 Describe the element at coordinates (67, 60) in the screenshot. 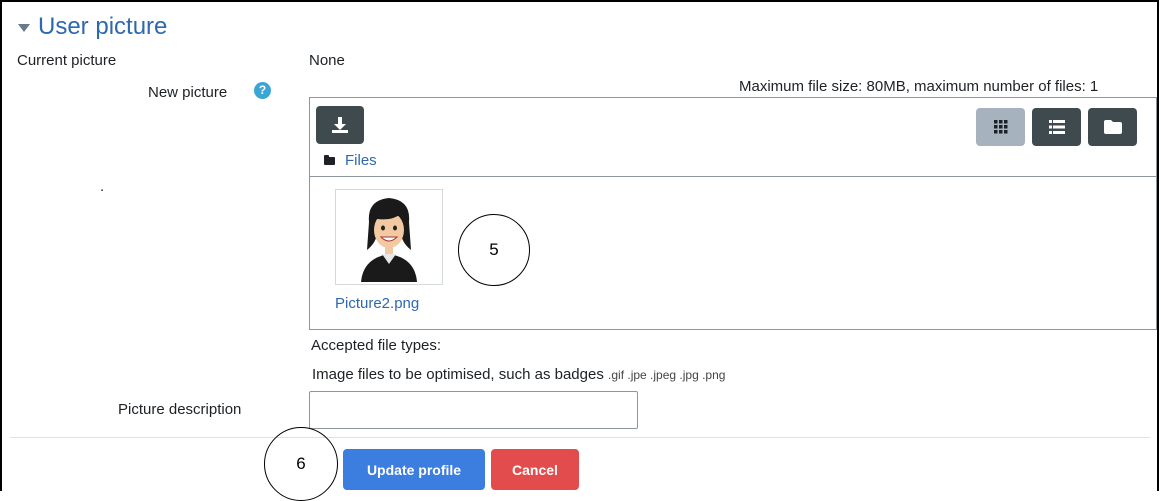

I see `current-picture-label: Current picture` at that location.